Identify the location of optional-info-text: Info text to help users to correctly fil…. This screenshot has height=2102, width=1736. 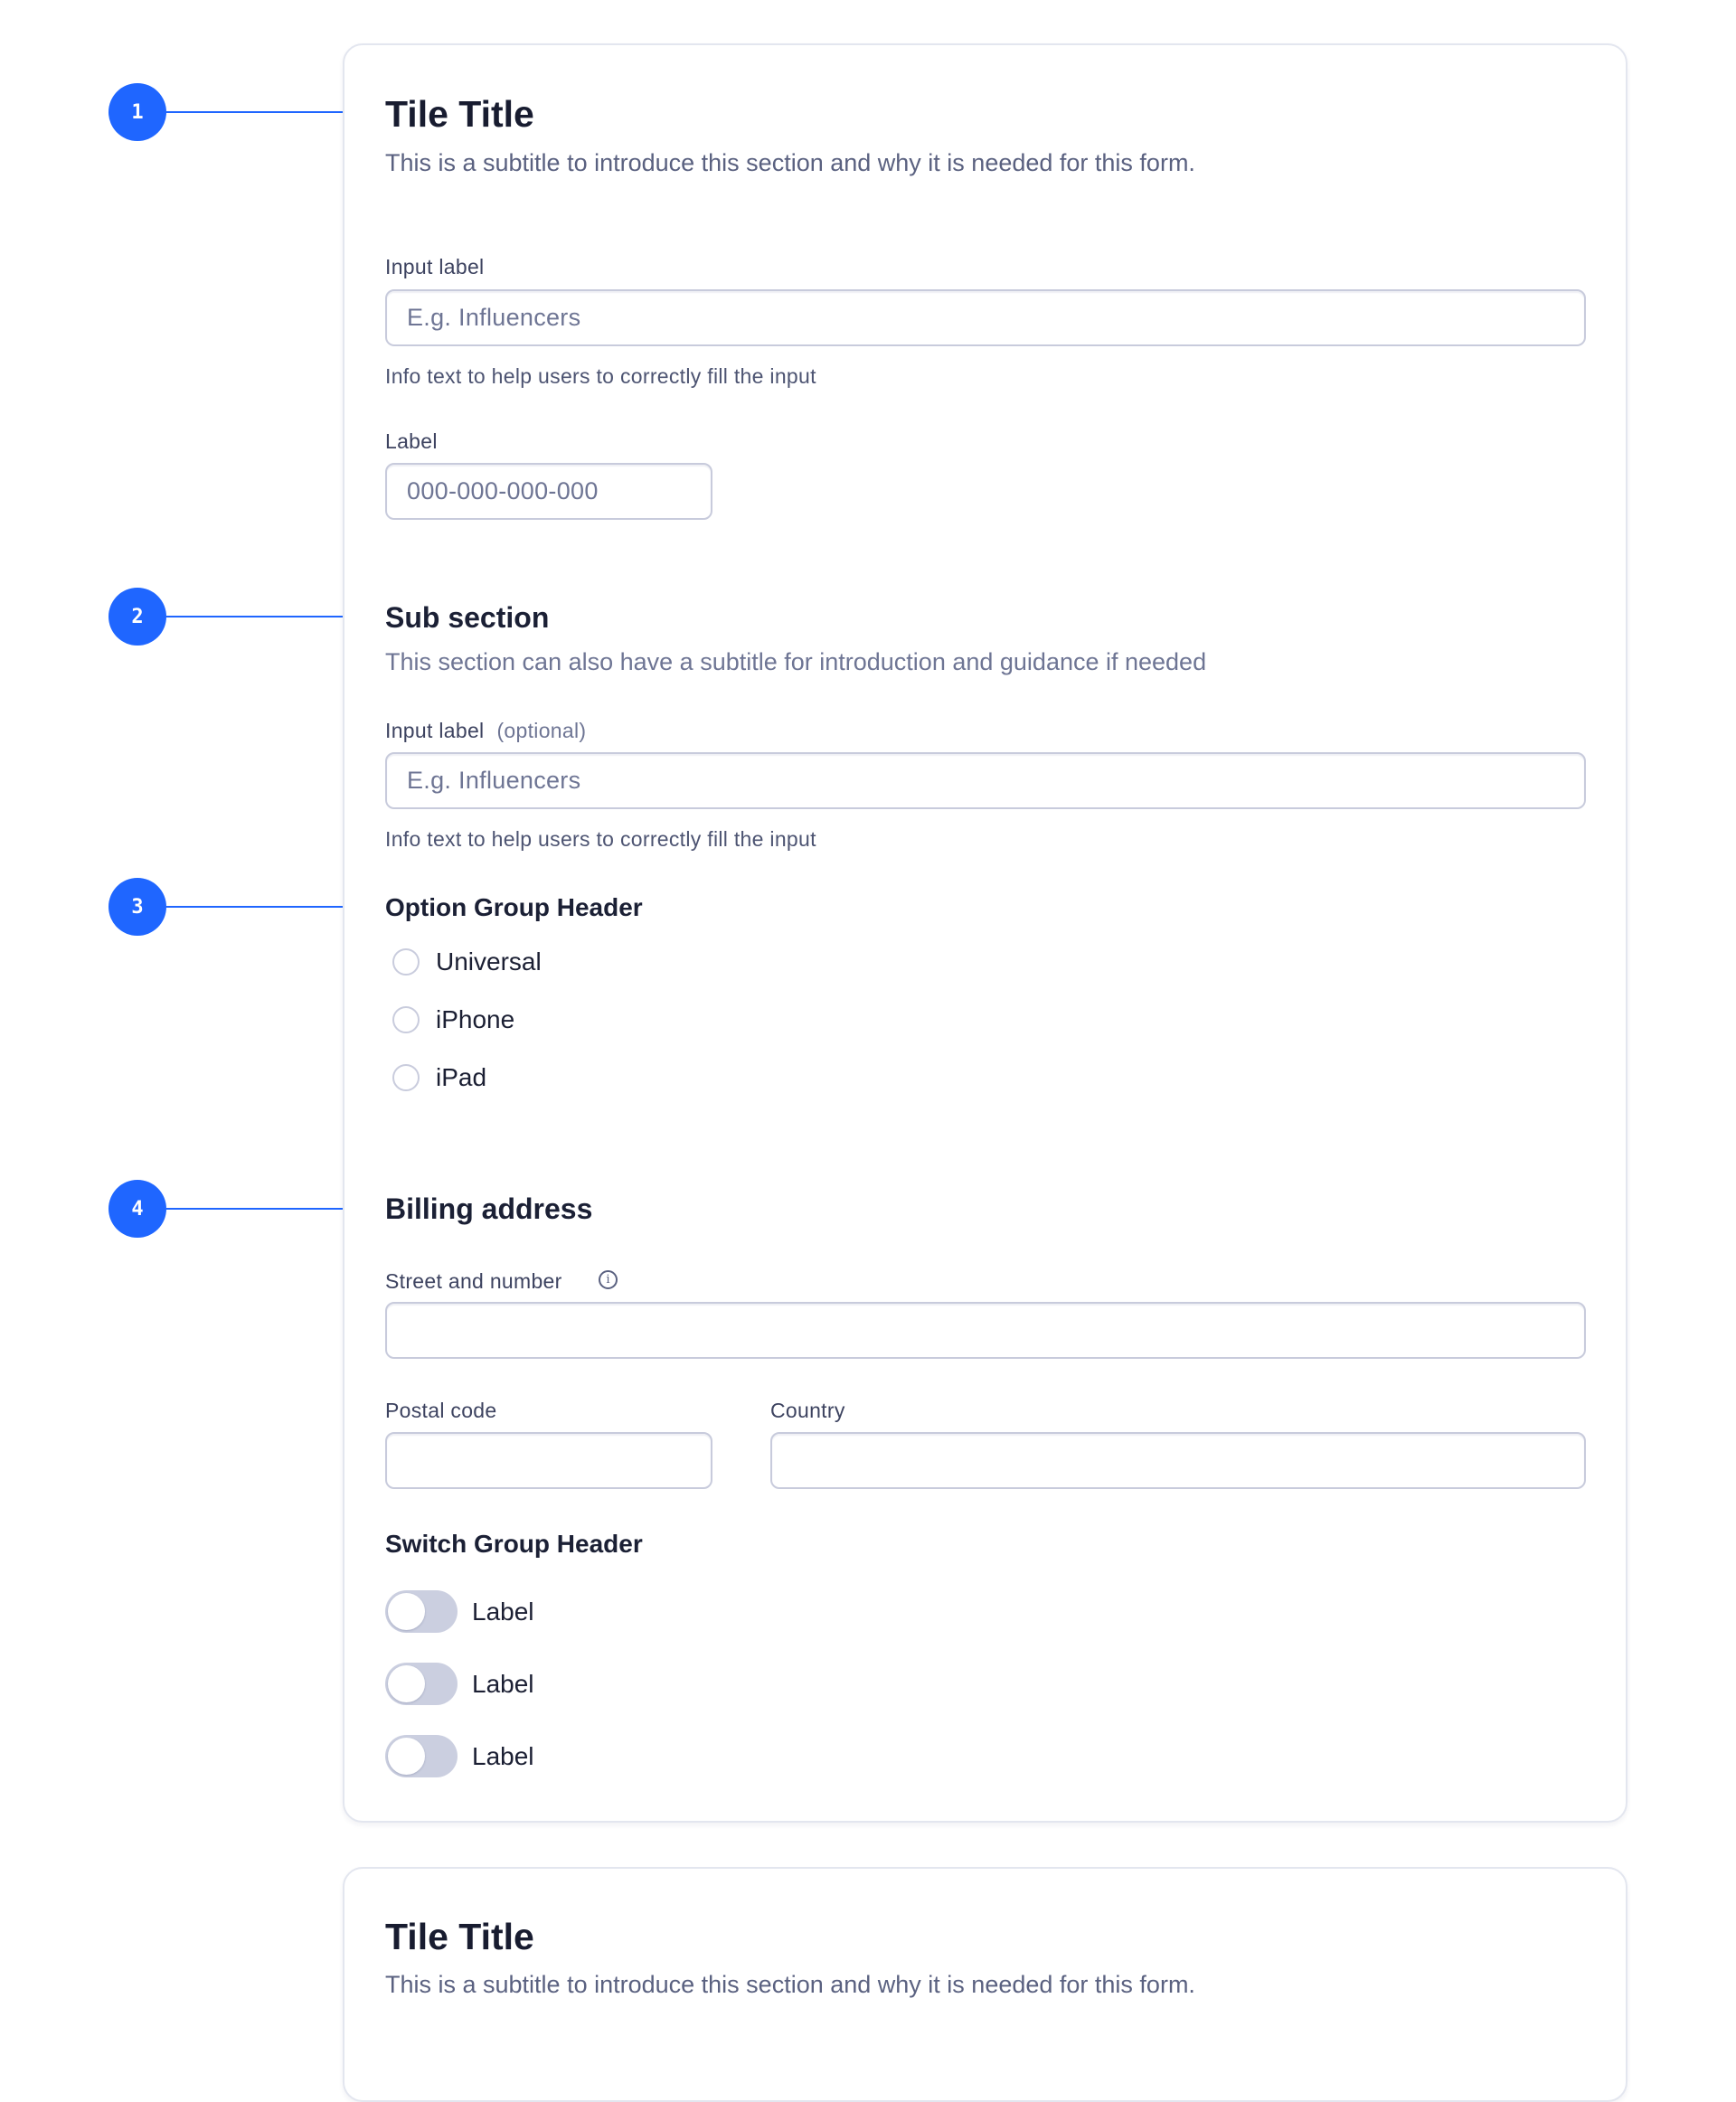
(601, 839).